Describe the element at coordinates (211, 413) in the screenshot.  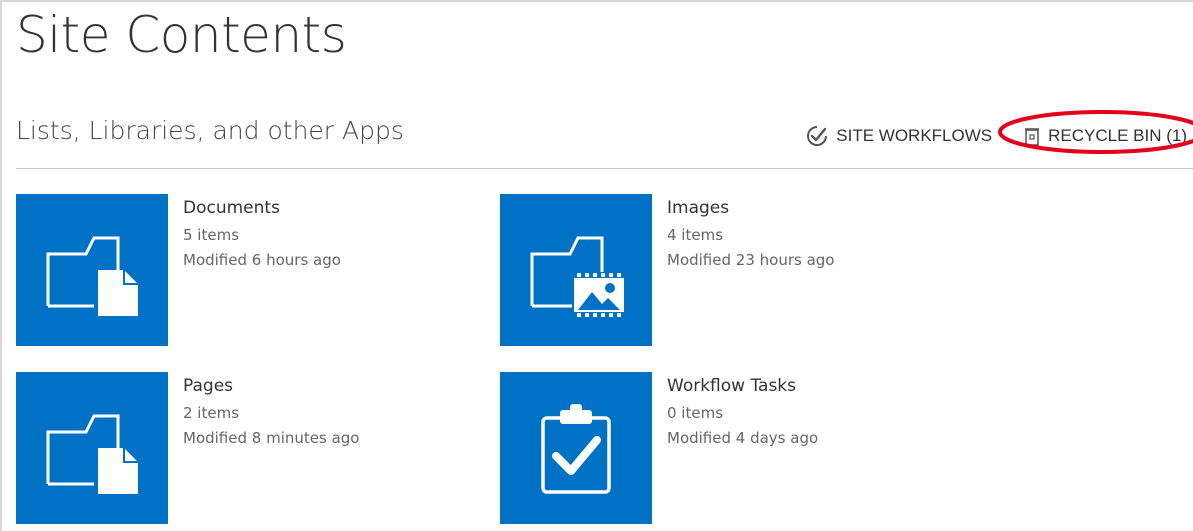
I see `tile-item-count: 2 items` at that location.